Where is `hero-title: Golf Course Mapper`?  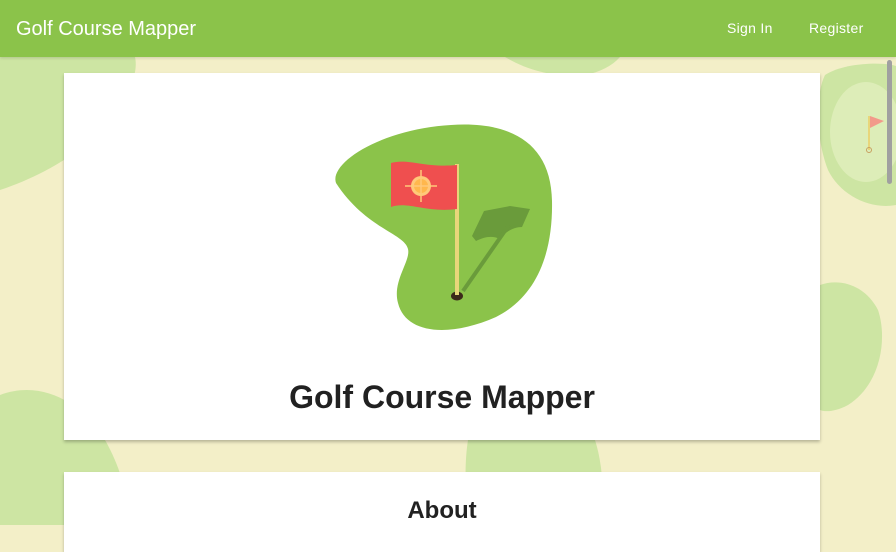
hero-title: Golf Course Mapper is located at coordinates (442, 397).